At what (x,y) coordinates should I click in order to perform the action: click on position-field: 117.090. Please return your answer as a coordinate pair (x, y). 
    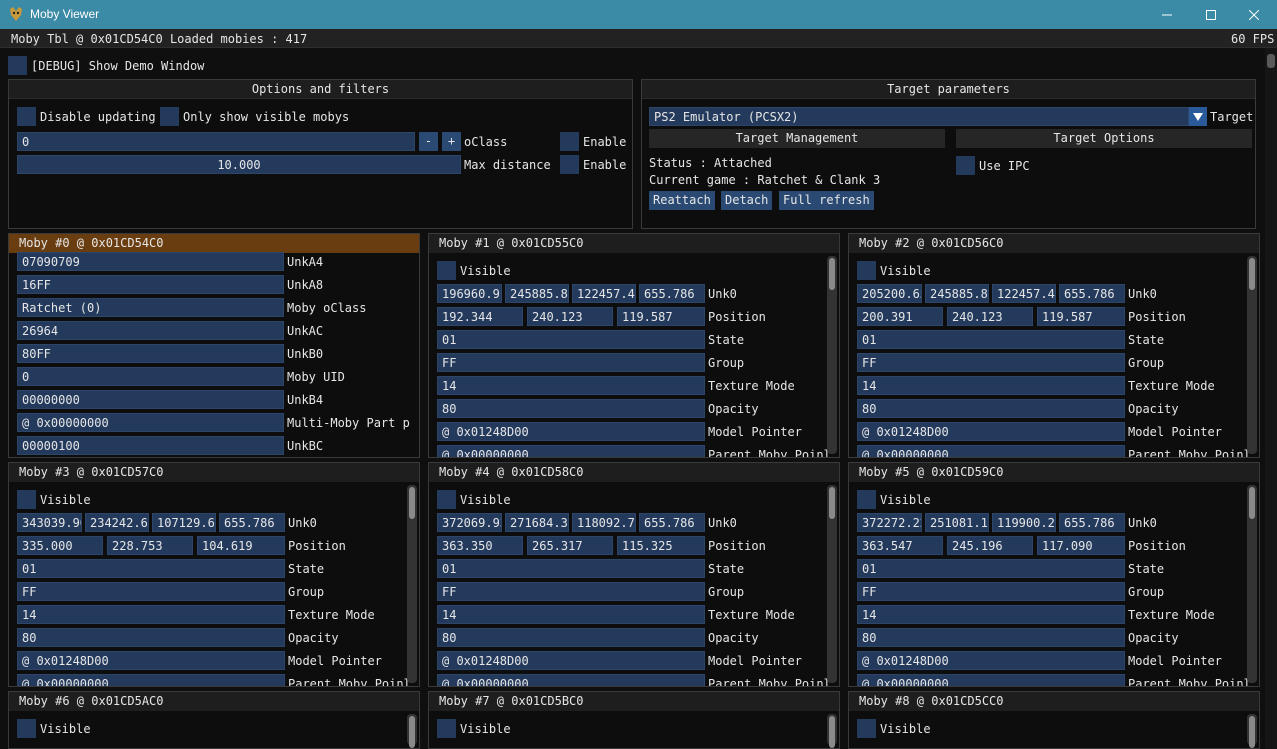
    Looking at the image, I should click on (1081, 545).